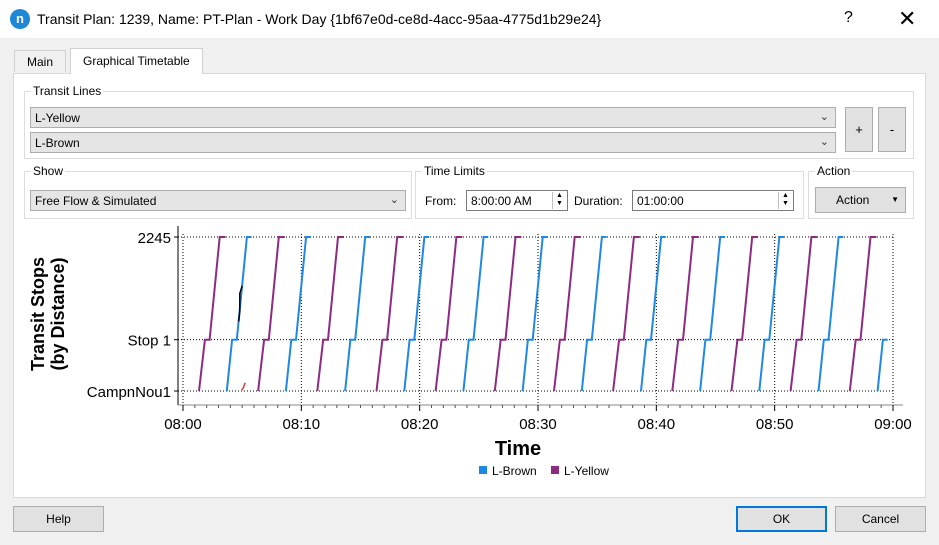 The height and width of the screenshot is (545, 939). What do you see at coordinates (859, 129) in the screenshot?
I see `add-line-button: +` at bounding box center [859, 129].